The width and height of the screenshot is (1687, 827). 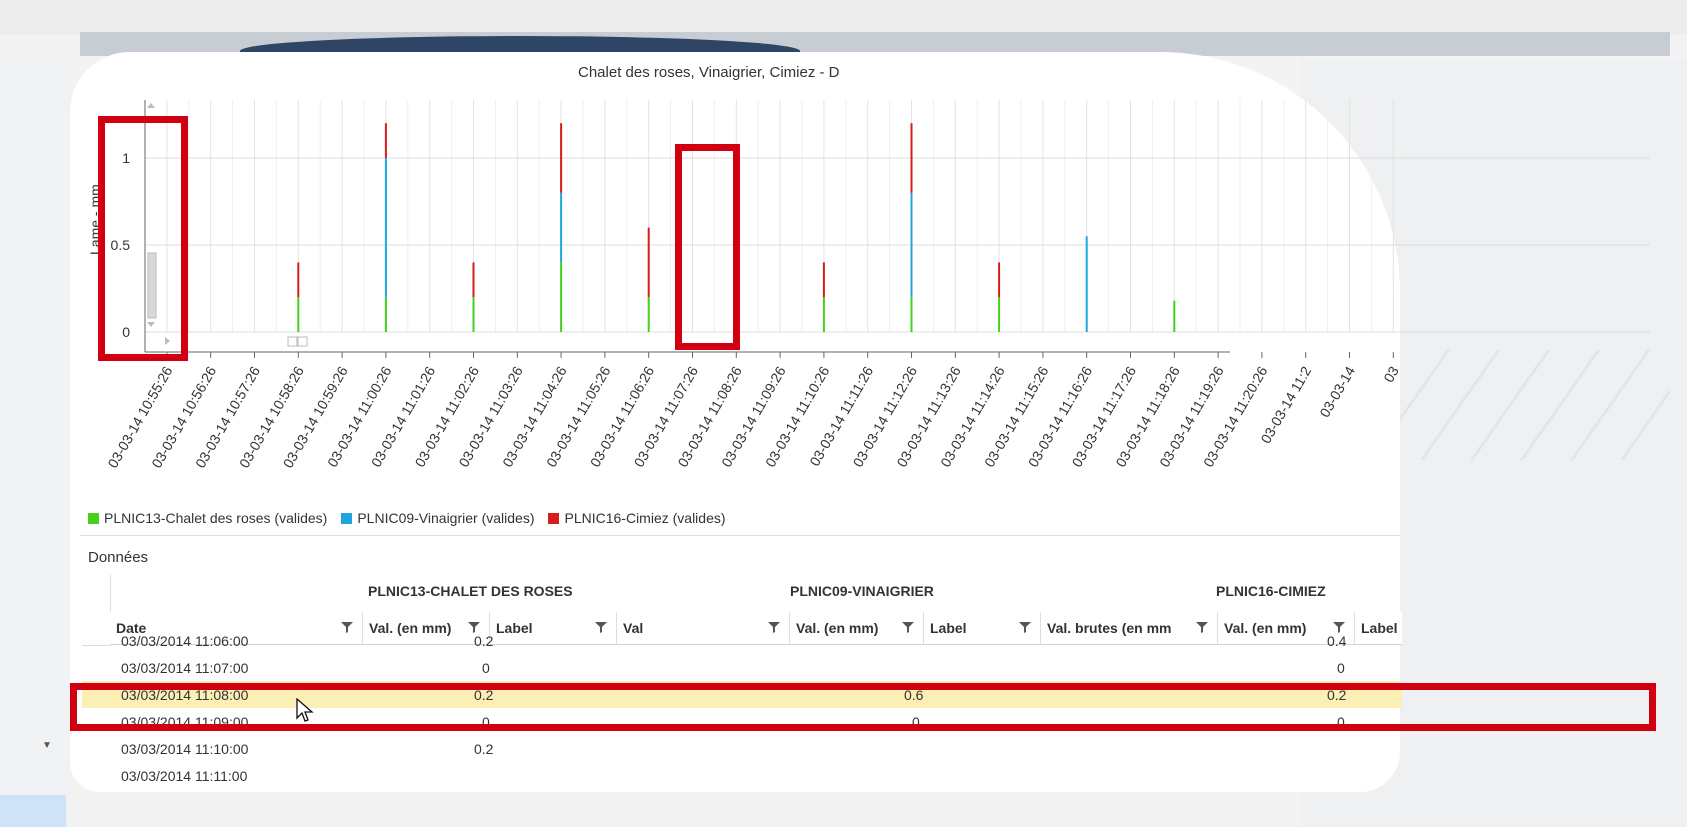 I want to click on x-tick-label: 03-03-14, so click(x=1337, y=391).